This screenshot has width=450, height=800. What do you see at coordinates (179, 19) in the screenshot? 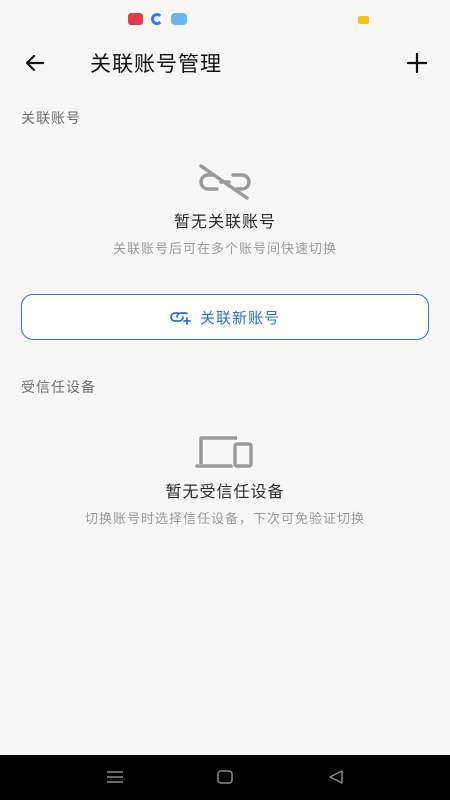
I see `weather-icon` at bounding box center [179, 19].